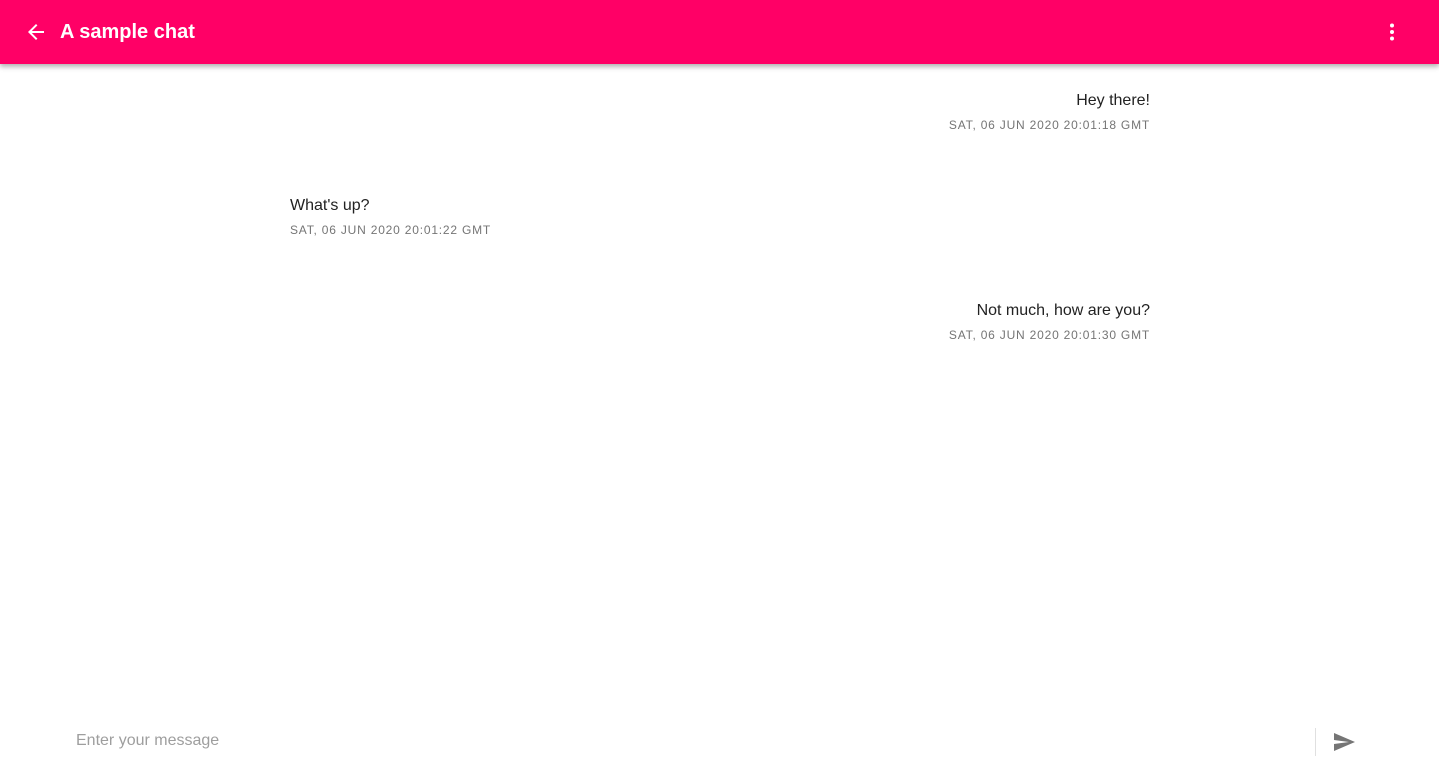  What do you see at coordinates (330, 205) in the screenshot?
I see `message-text: What's up?` at bounding box center [330, 205].